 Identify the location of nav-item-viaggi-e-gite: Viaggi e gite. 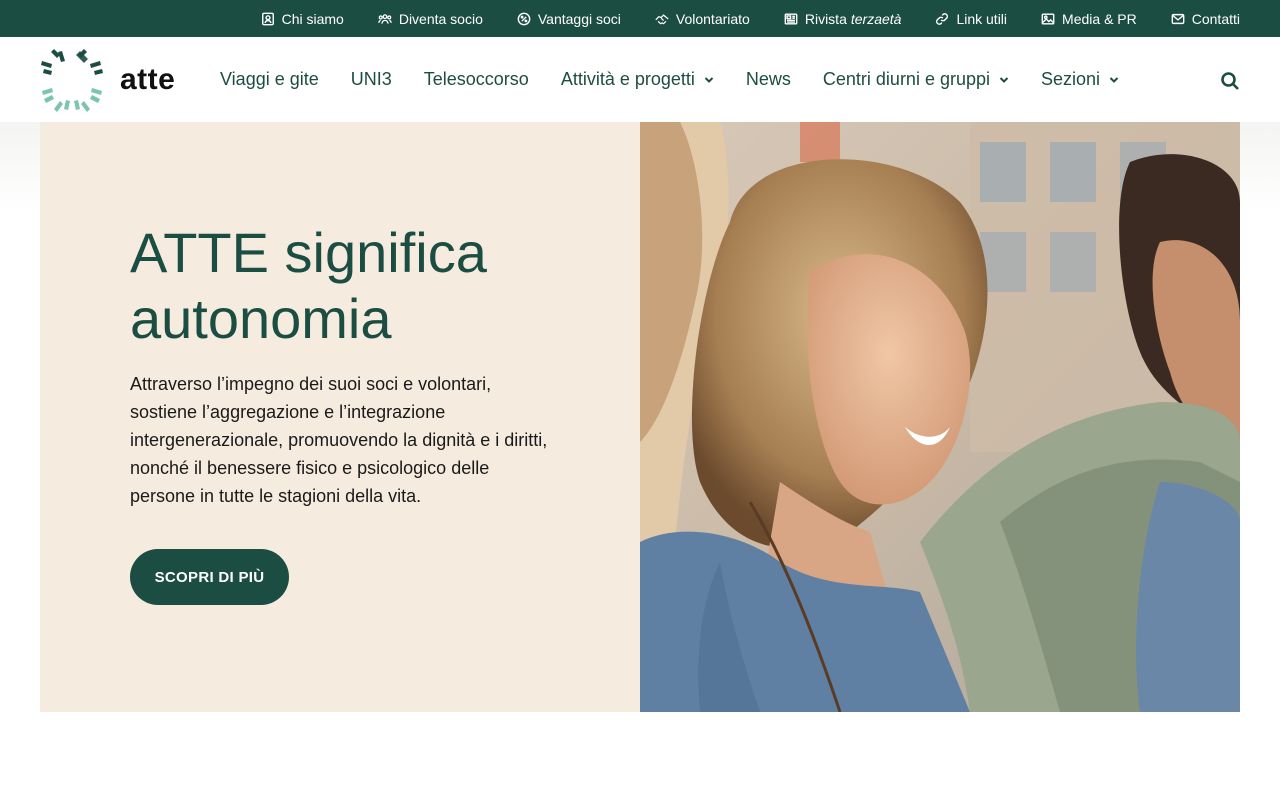
(269, 79).